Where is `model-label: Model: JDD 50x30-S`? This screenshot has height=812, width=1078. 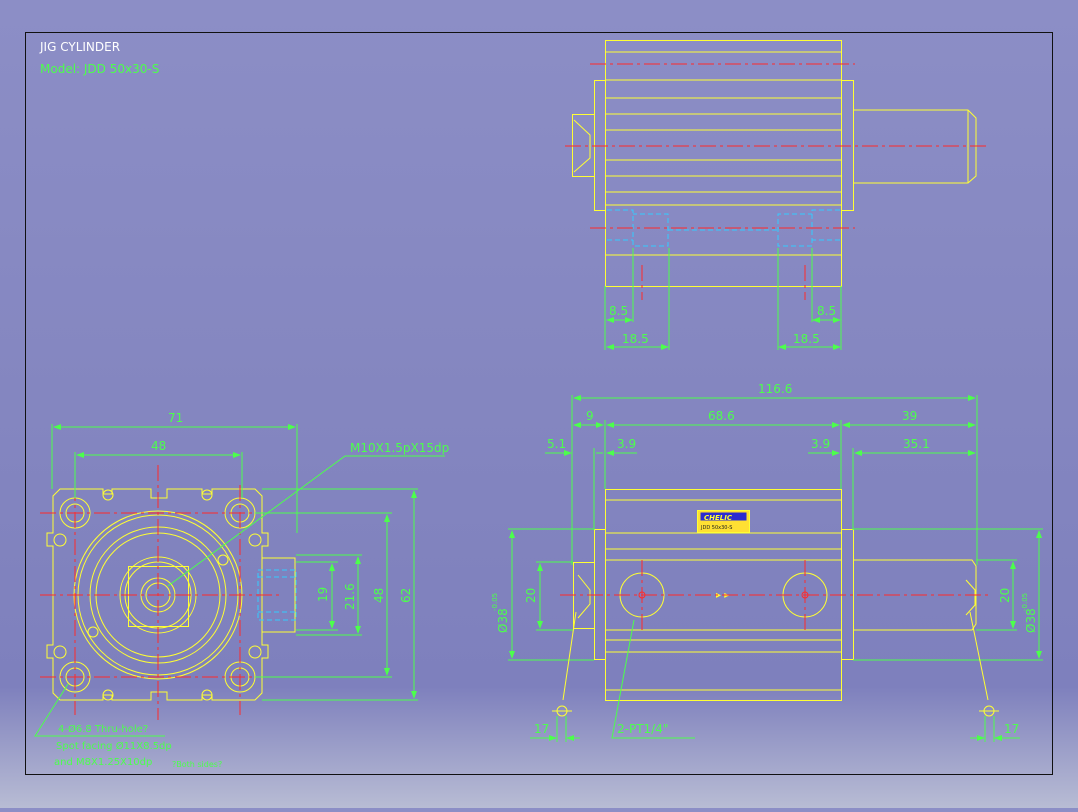 model-label: Model: JDD 50x30-S is located at coordinates (99, 69).